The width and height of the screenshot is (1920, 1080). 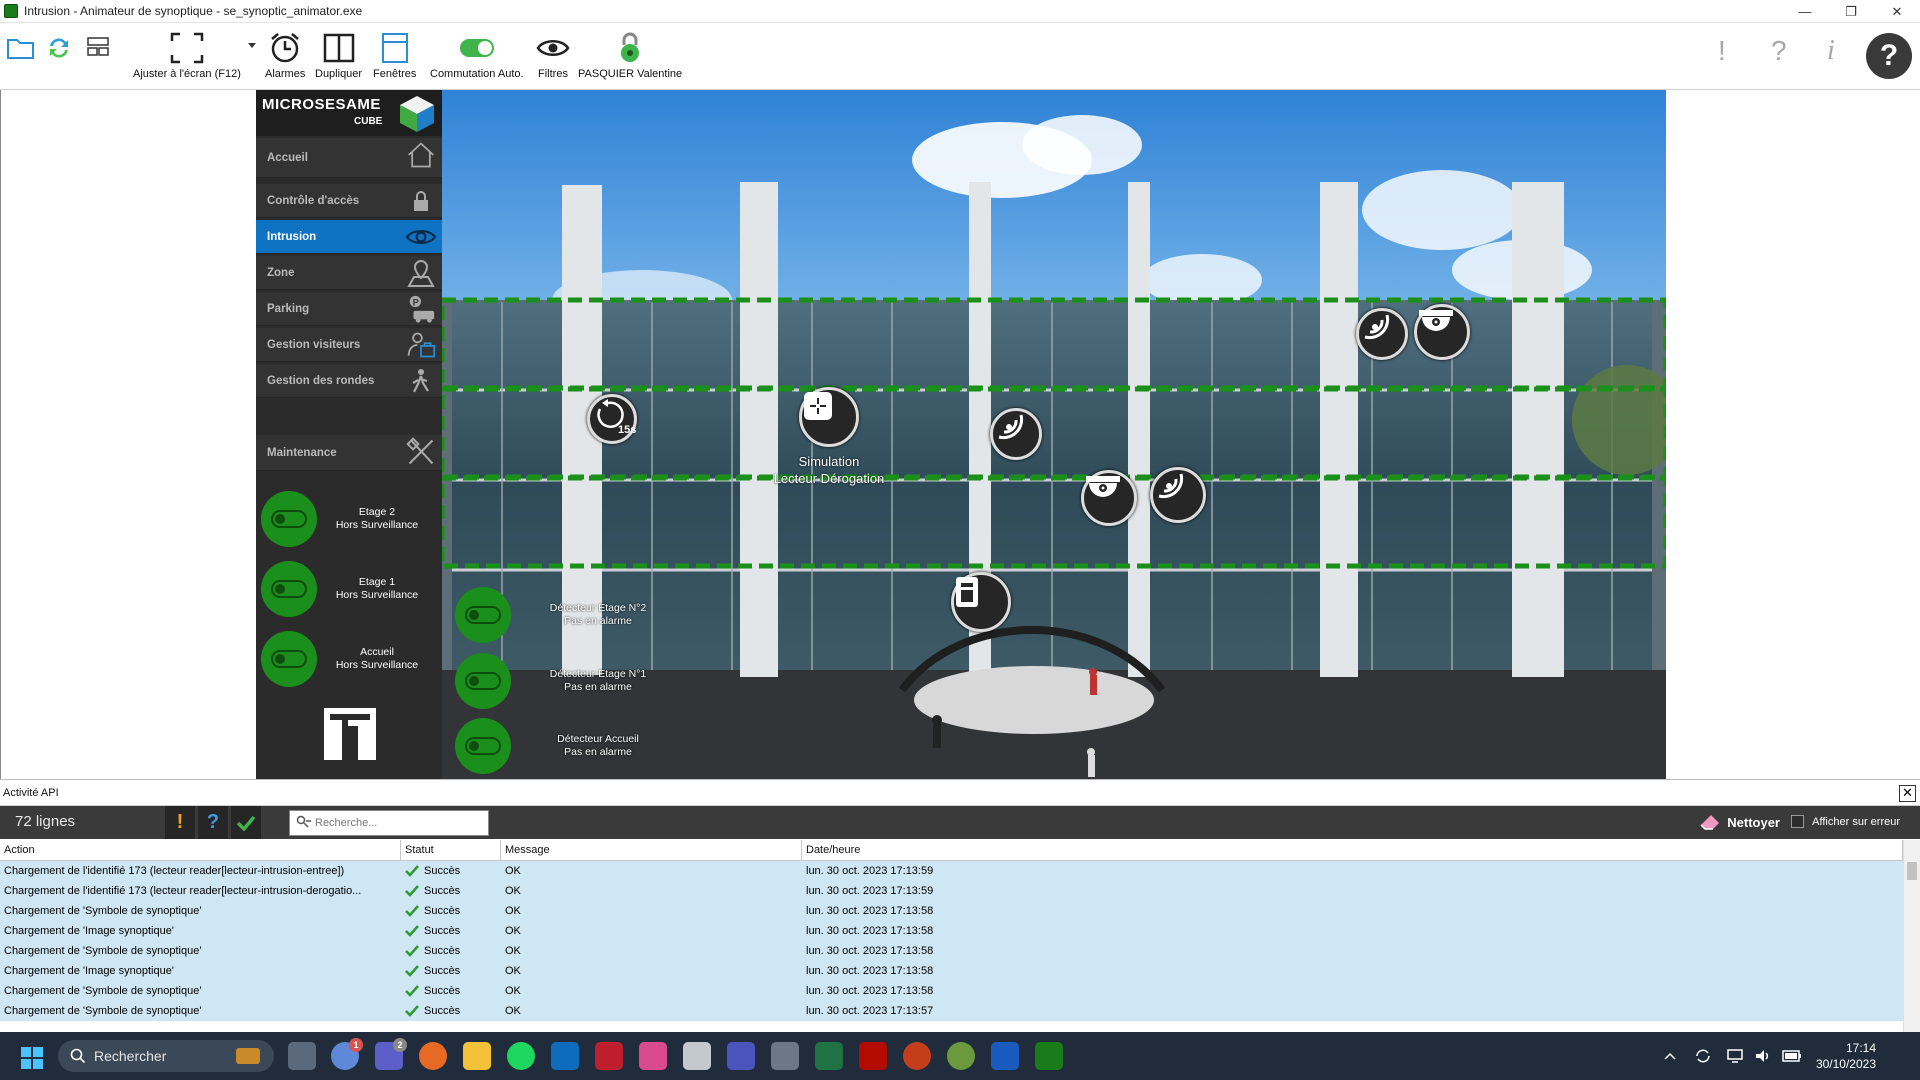 I want to click on question-icon: ?, so click(x=1779, y=51).